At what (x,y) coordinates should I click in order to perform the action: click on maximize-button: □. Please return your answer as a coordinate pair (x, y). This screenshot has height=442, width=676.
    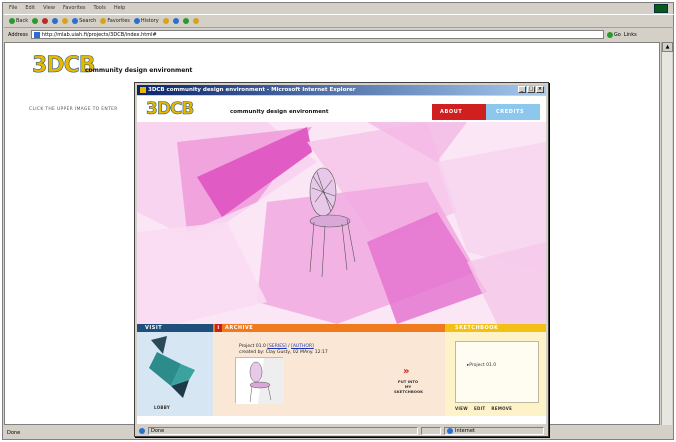
    Looking at the image, I should click on (531, 89).